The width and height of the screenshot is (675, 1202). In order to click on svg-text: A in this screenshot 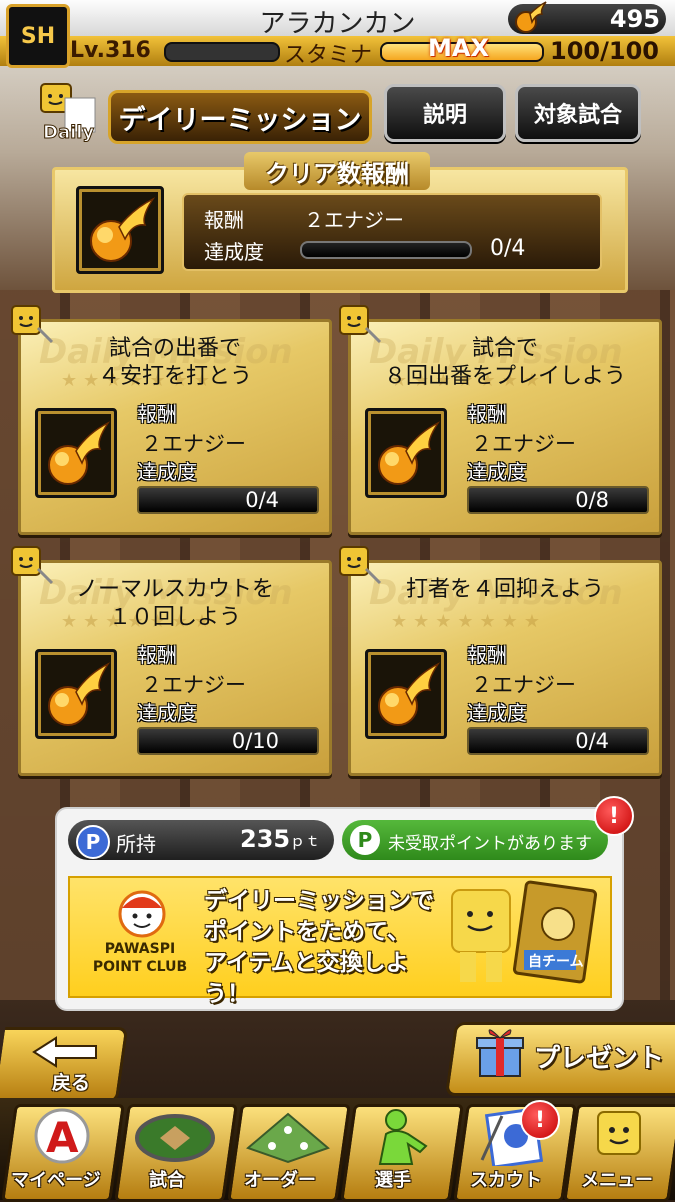, I will do `click(62, 1137)`.